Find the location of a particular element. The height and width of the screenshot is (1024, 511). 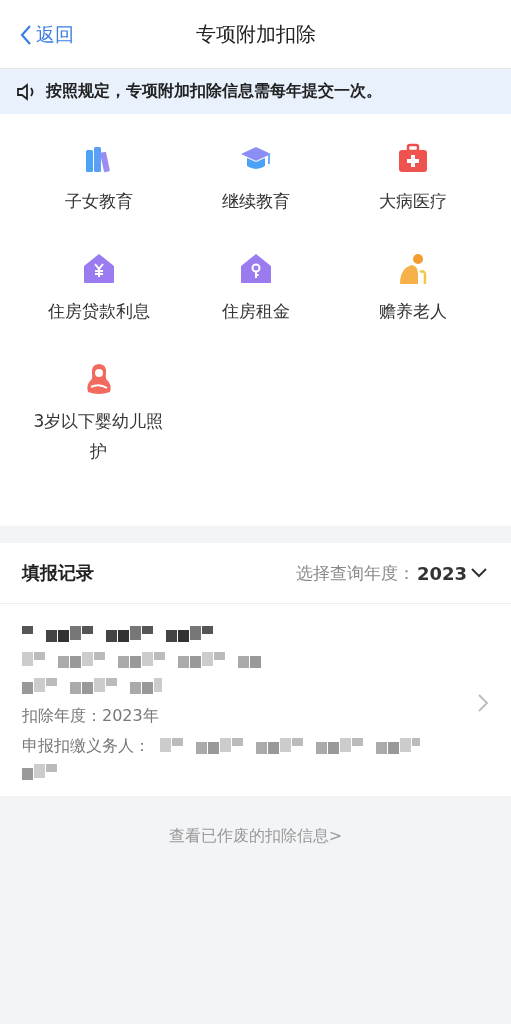

category-label: 住房贷款利息 is located at coordinates (98, 311).